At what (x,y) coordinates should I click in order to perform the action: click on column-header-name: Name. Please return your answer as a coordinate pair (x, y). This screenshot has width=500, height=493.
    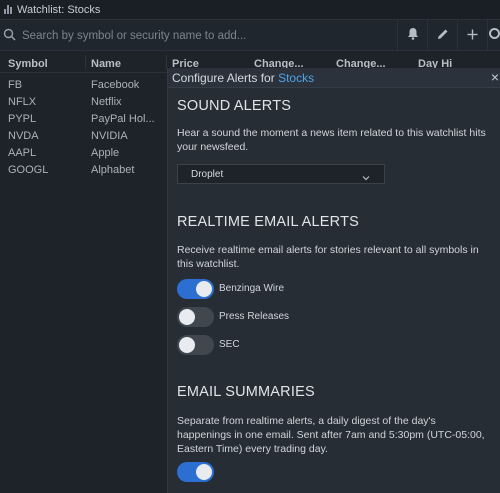
    Looking at the image, I should click on (106, 64).